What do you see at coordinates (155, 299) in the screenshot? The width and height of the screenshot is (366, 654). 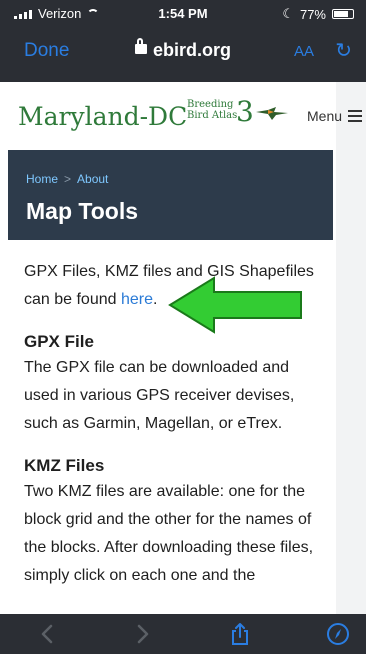 I see `intro-end: .` at bounding box center [155, 299].